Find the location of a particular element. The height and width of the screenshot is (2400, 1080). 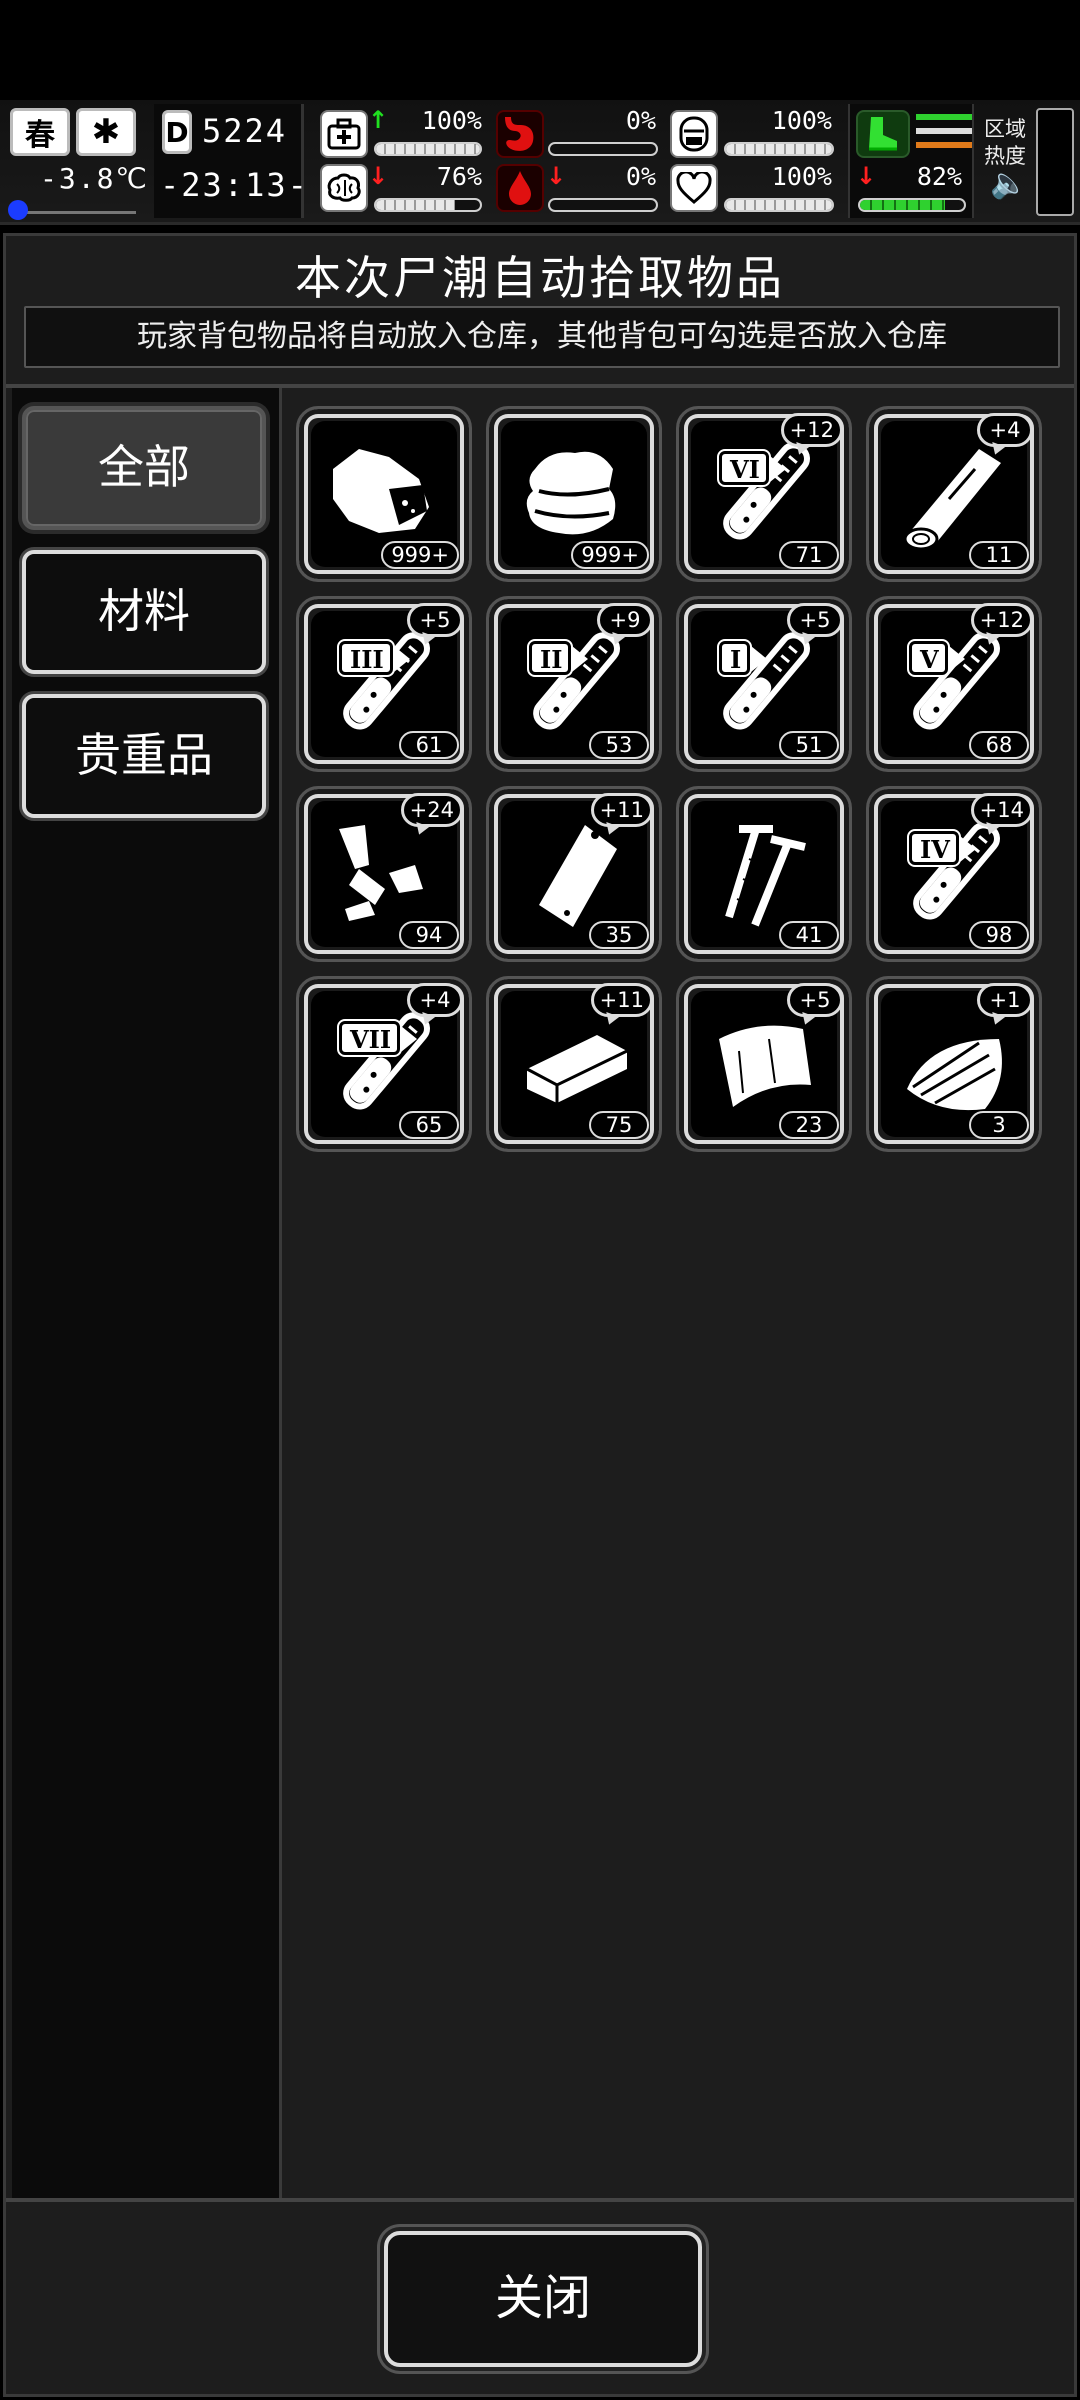

bonus-bubble: +9 is located at coordinates (625, 620).